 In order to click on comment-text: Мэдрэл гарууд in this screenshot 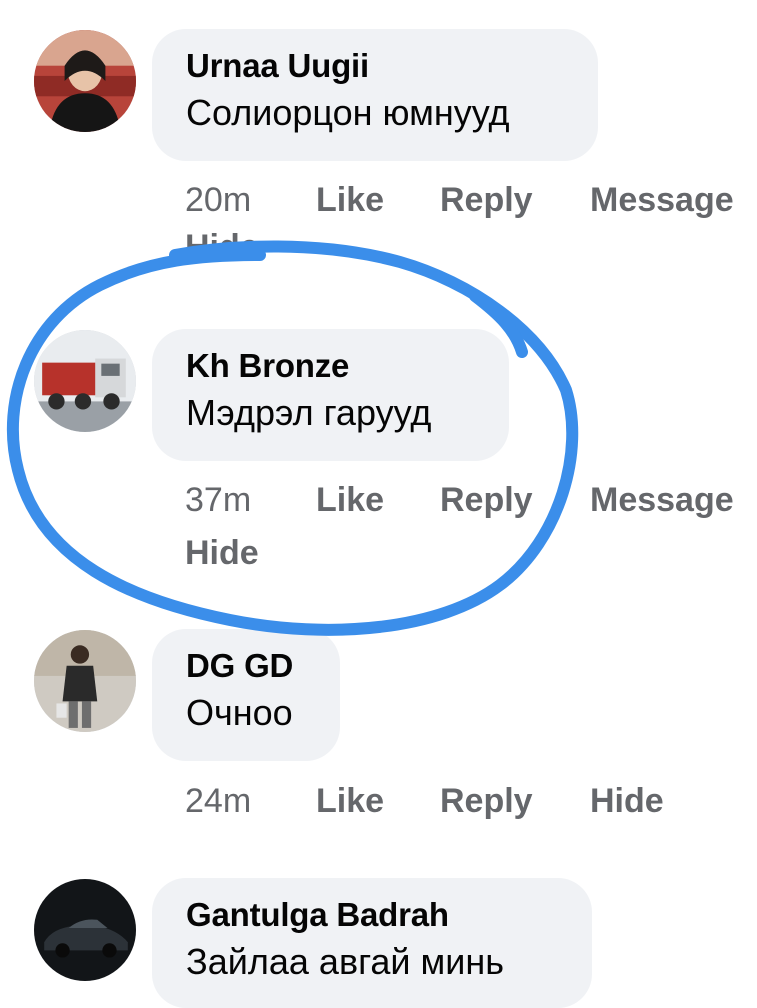, I will do `click(309, 412)`.